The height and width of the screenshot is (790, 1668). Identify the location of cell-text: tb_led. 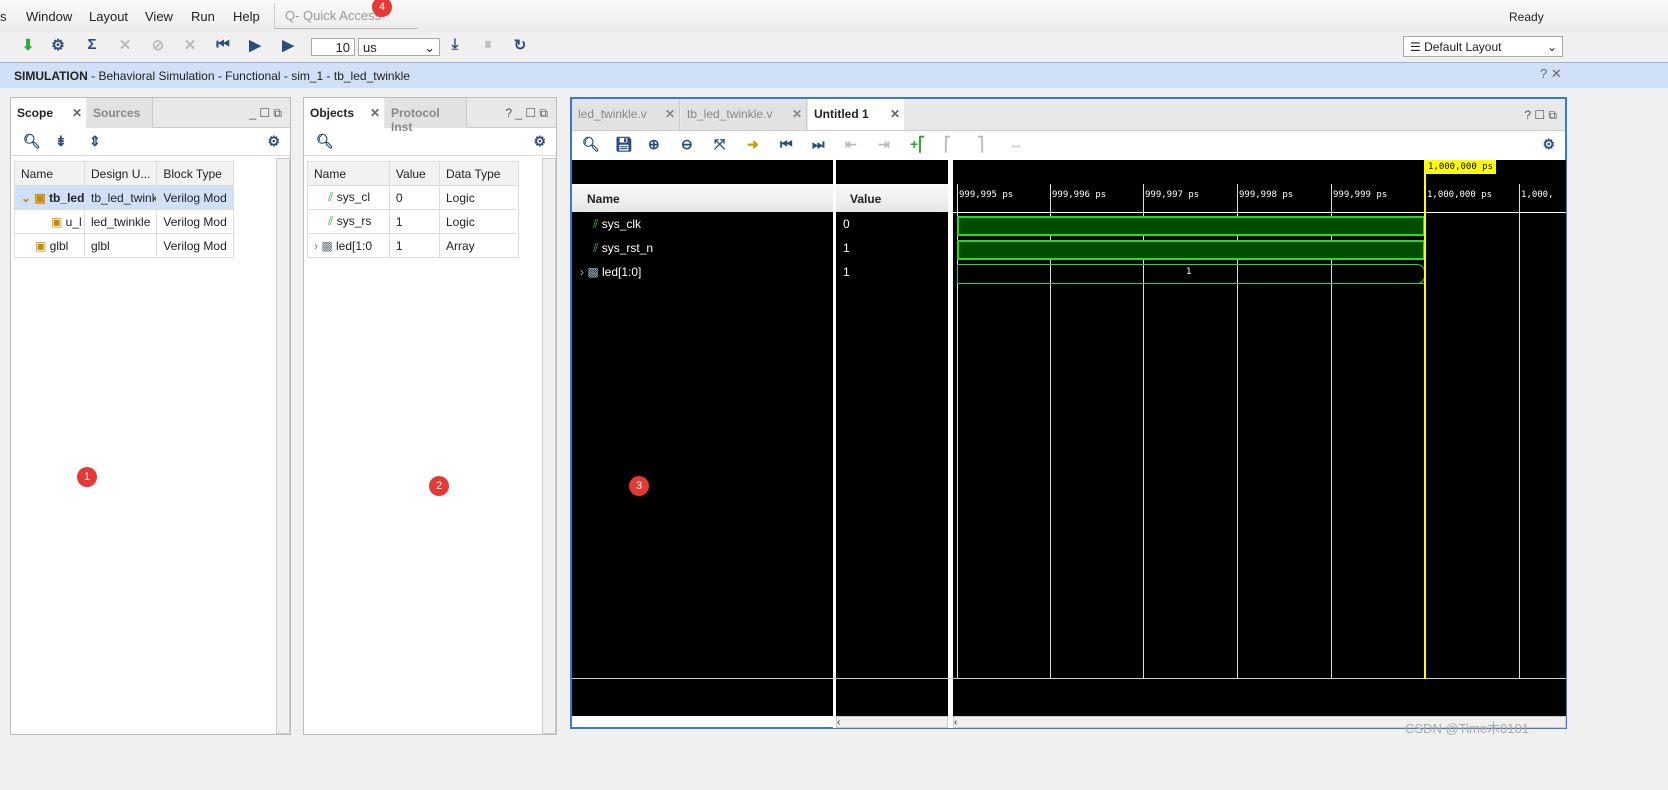
(67, 197).